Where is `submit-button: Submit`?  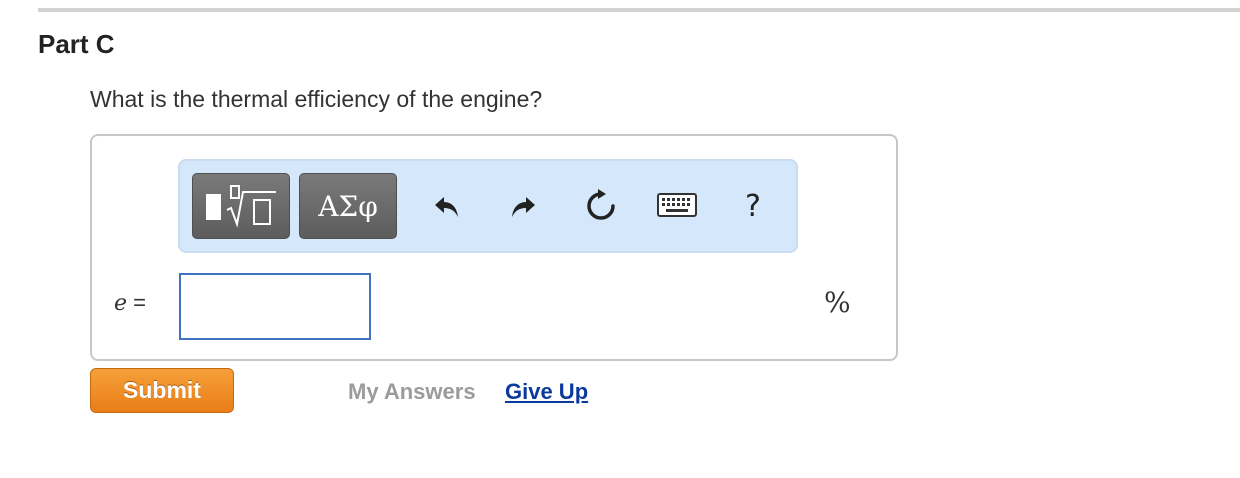 submit-button: Submit is located at coordinates (162, 390).